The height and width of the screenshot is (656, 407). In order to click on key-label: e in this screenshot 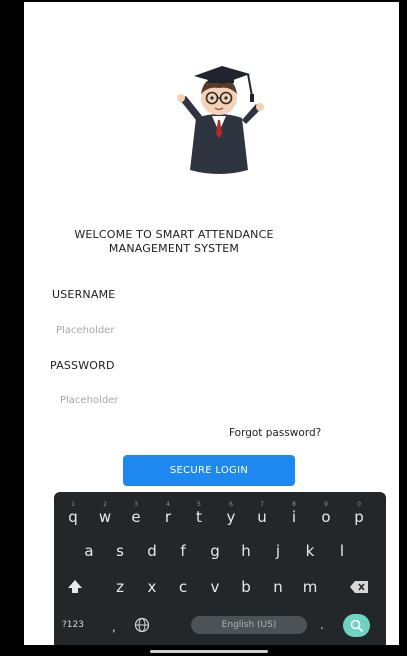, I will do `click(136, 517)`.